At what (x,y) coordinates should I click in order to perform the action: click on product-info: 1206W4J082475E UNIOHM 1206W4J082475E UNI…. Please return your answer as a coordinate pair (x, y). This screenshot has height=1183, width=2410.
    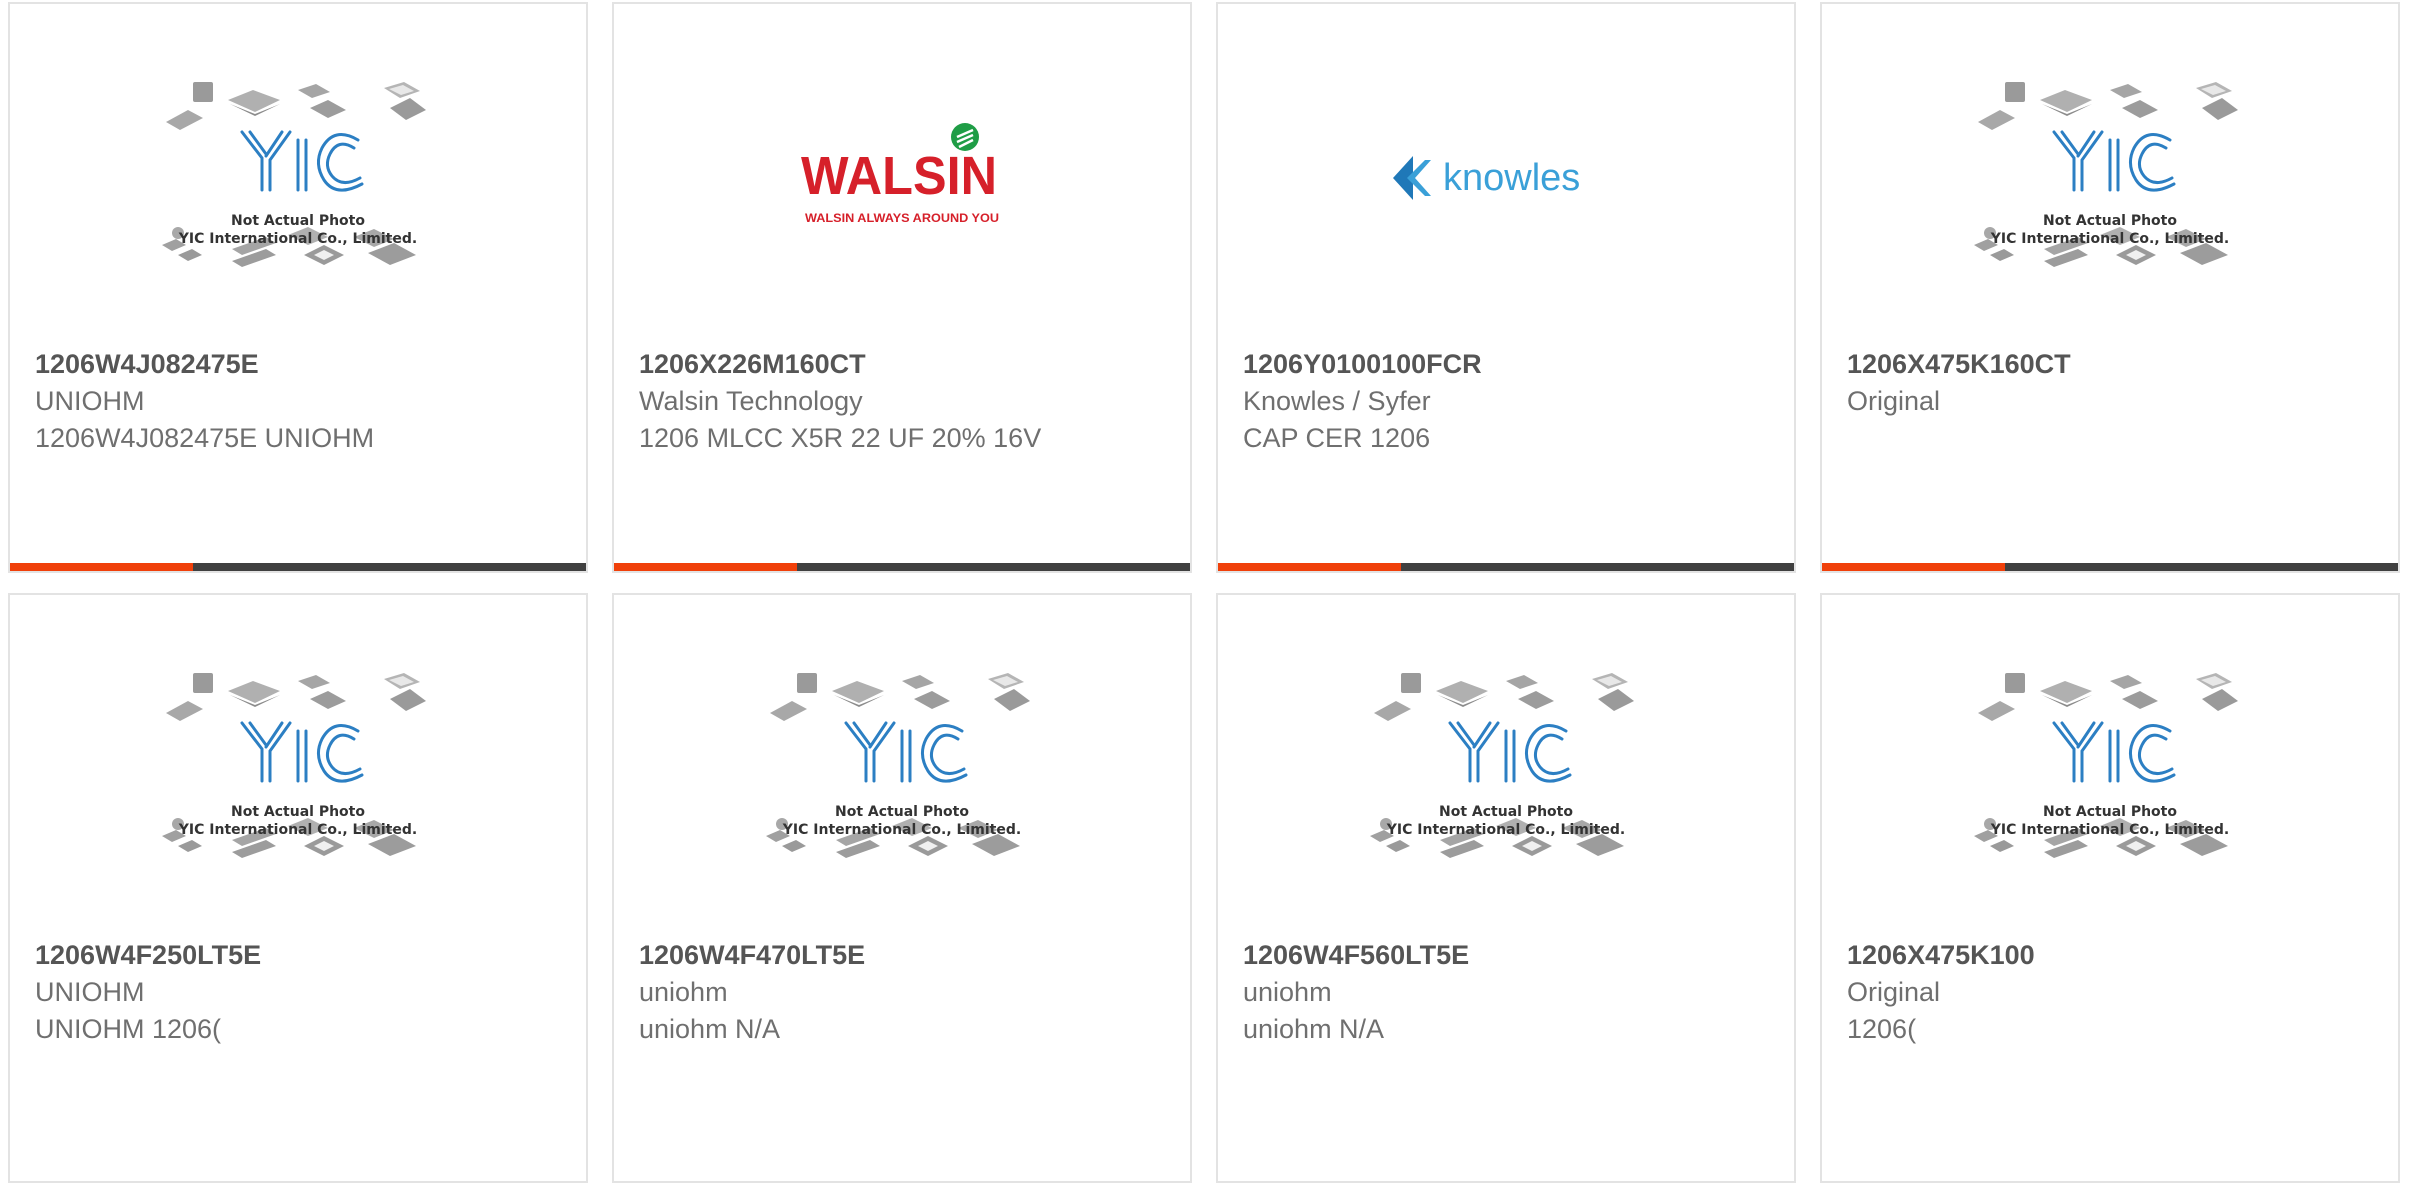
    Looking at the image, I should click on (300, 401).